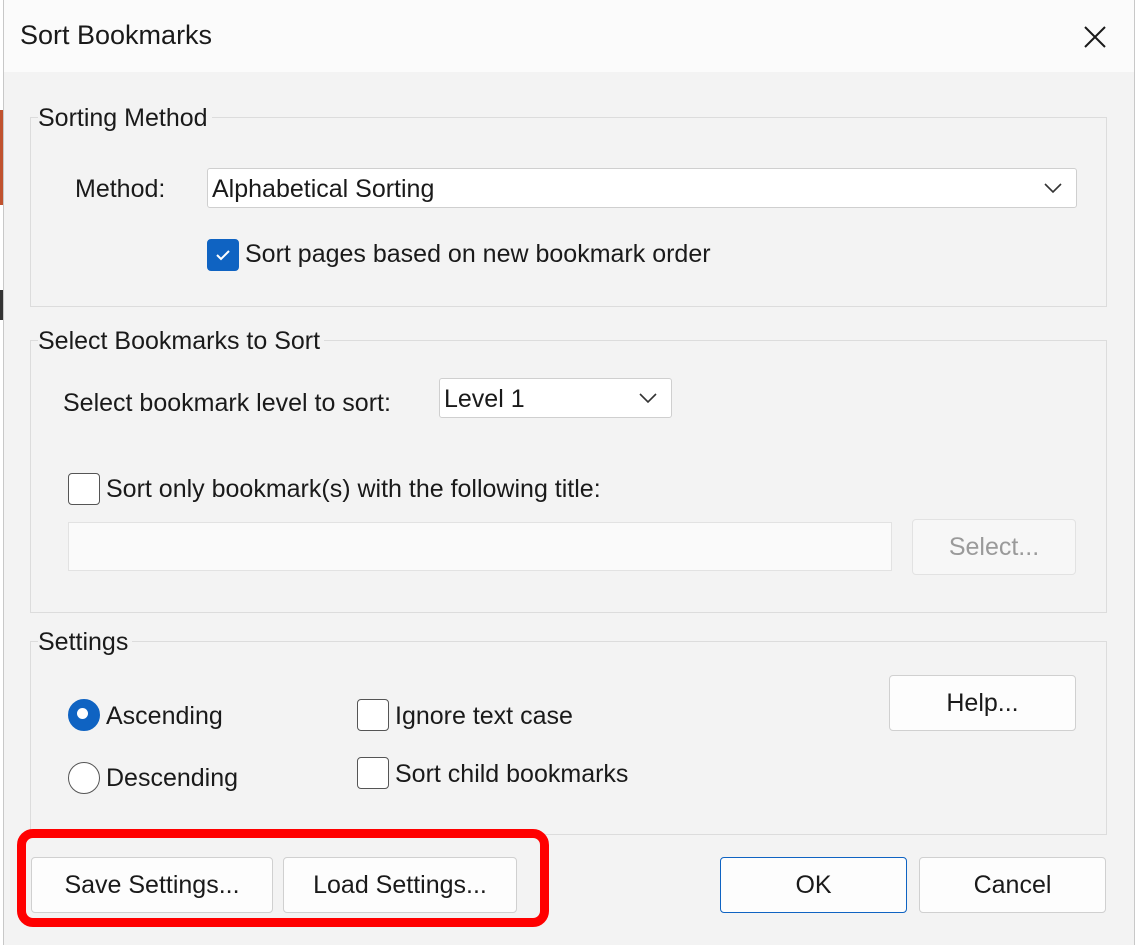 The image size is (1135, 945). What do you see at coordinates (373, 715) in the screenshot?
I see `ignore-case-checkbox` at bounding box center [373, 715].